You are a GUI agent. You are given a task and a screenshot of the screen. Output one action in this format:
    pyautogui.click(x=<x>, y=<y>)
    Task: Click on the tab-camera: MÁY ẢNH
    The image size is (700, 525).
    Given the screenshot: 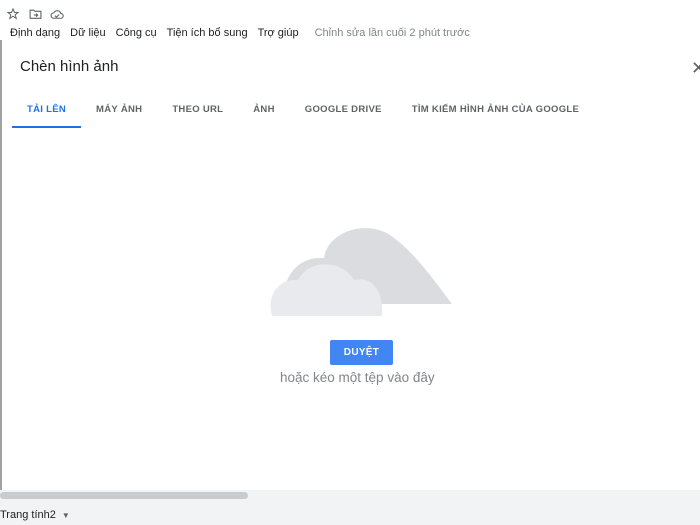 What is the action you would take?
    pyautogui.click(x=119, y=112)
    